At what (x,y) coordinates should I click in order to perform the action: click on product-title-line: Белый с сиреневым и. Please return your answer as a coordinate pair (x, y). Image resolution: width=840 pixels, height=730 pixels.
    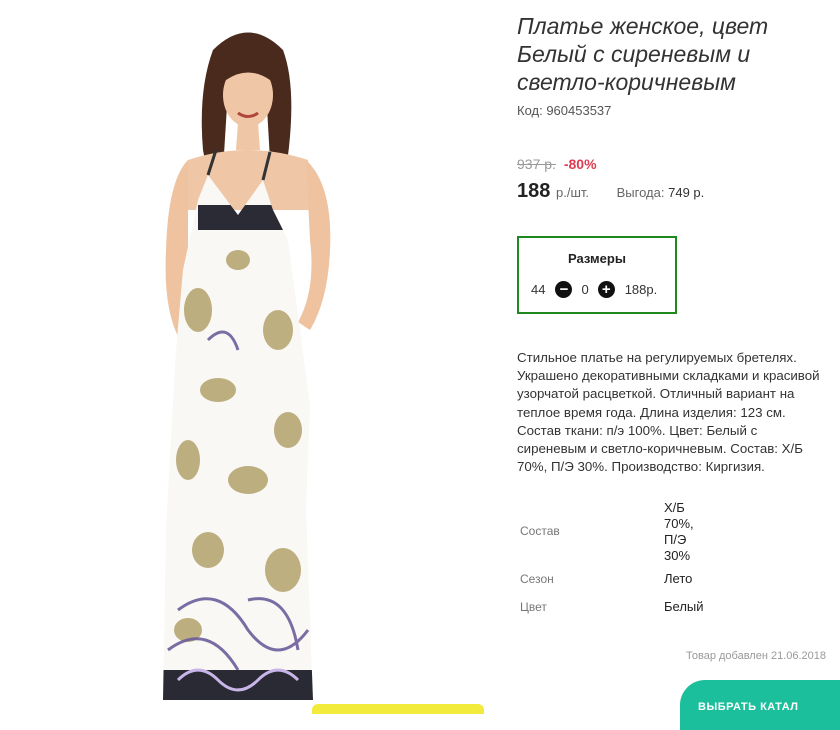
    Looking at the image, I should click on (634, 54).